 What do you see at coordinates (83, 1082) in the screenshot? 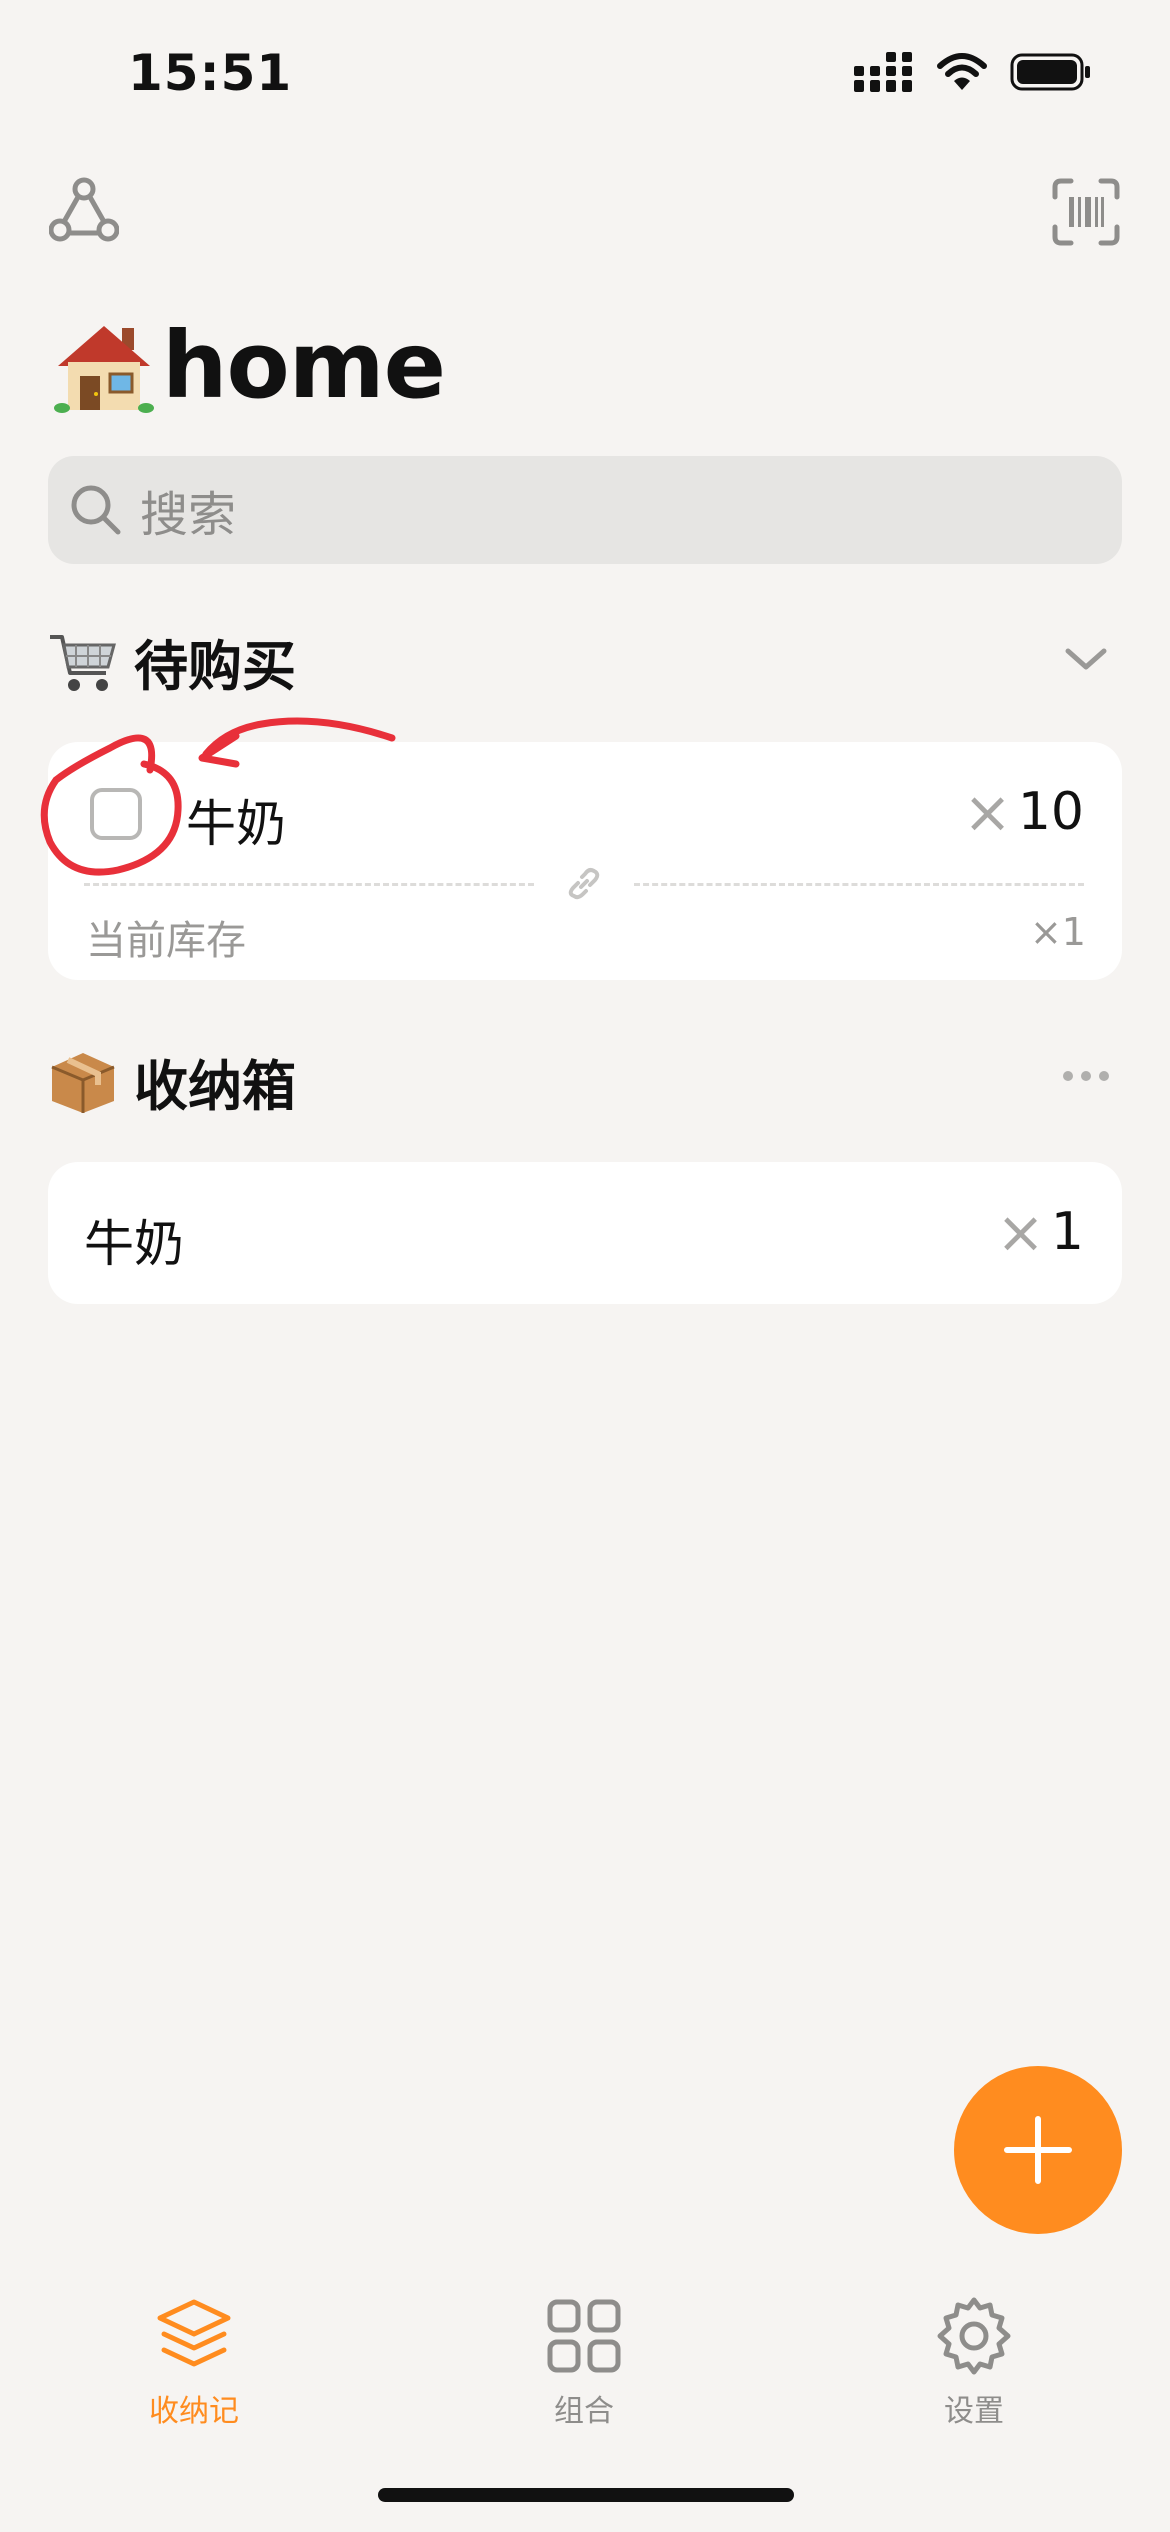
I see `package-icon` at bounding box center [83, 1082].